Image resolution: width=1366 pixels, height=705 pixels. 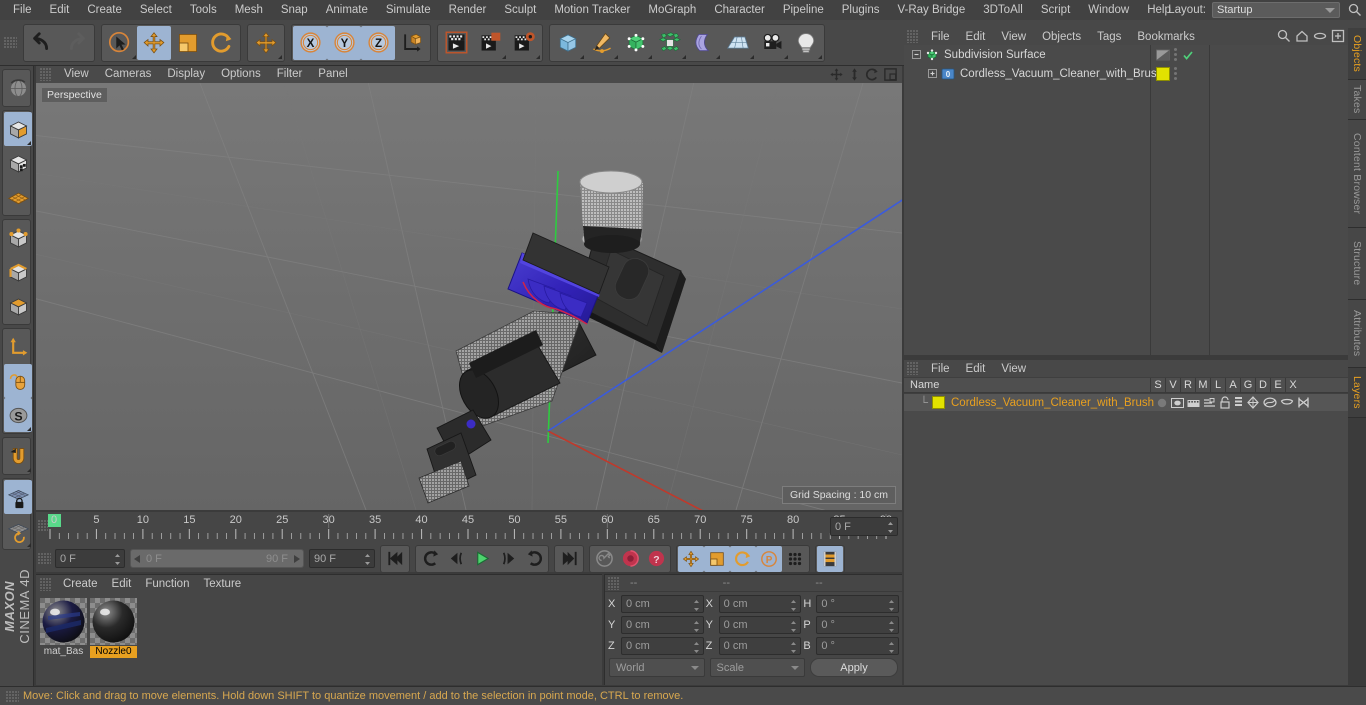 I want to click on menu-item-simulate: Simulate, so click(x=408, y=10).